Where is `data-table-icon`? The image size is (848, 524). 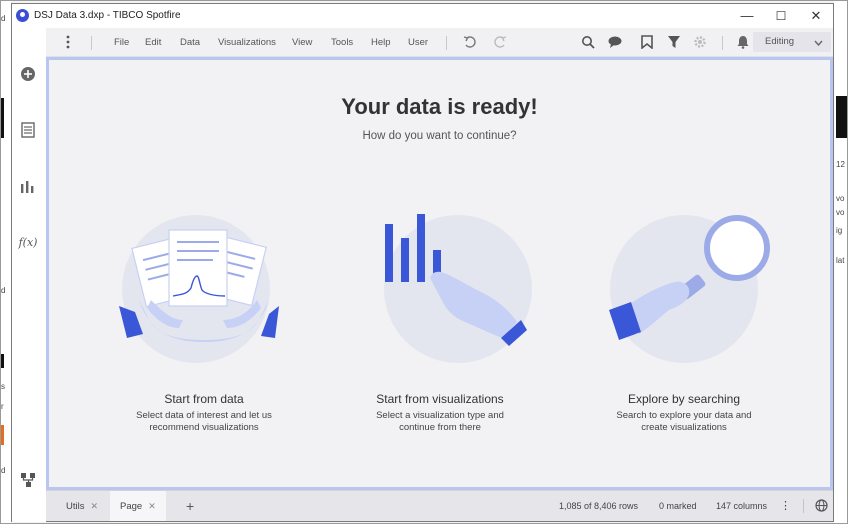 data-table-icon is located at coordinates (28, 130).